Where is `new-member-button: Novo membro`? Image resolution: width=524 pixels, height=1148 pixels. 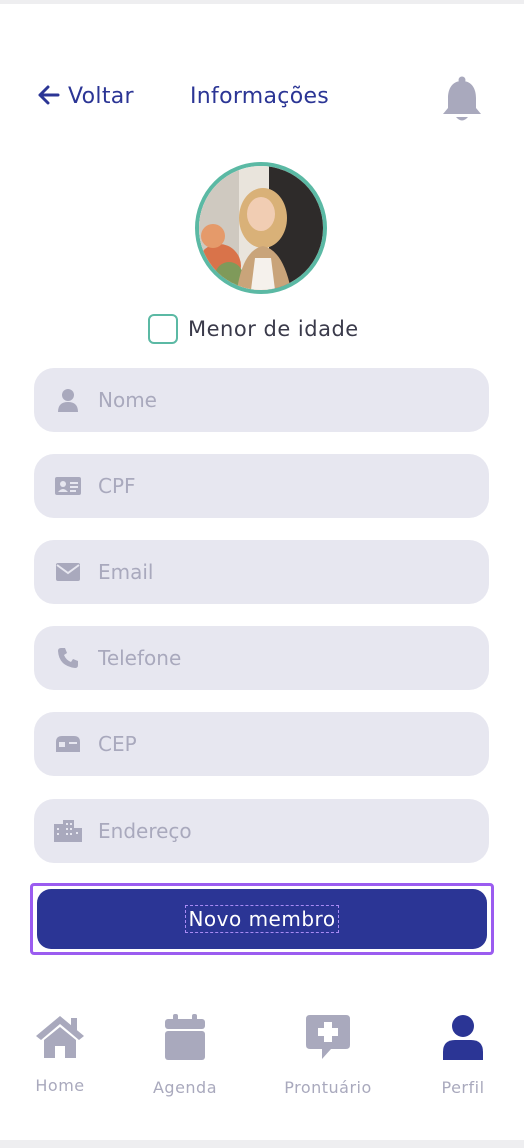
new-member-button: Novo membro is located at coordinates (262, 919).